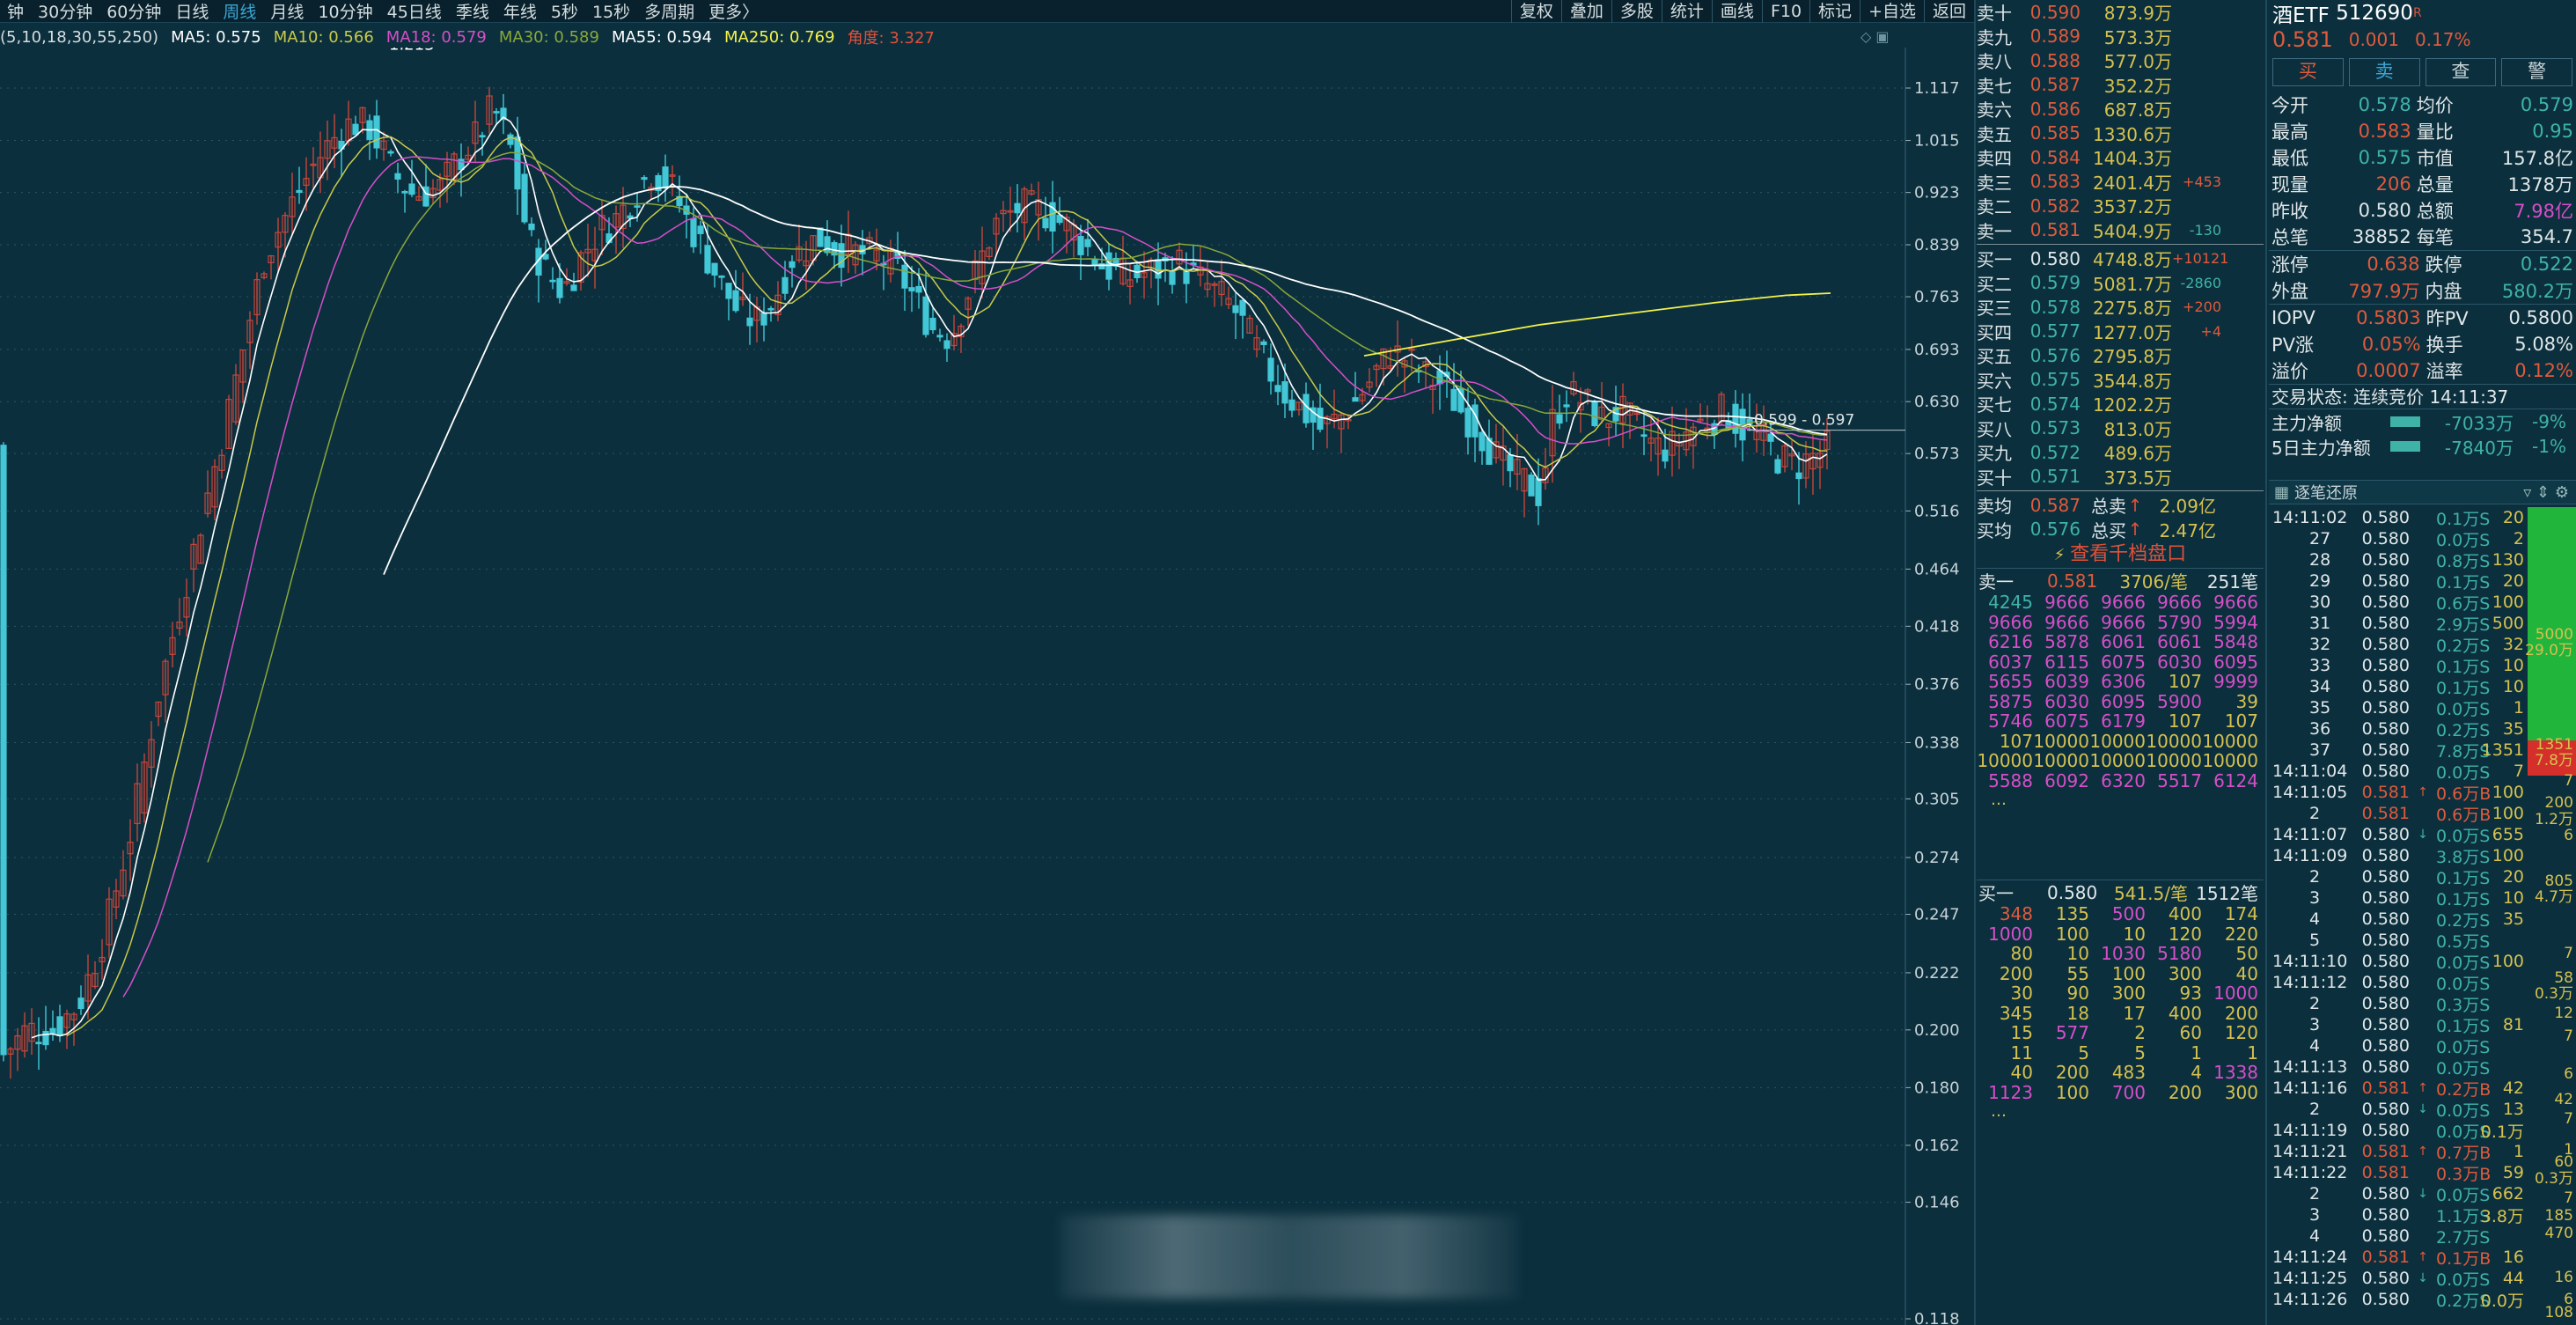  Describe the element at coordinates (2120, 85) in the screenshot. I see `sell-level: 卖七 0.587 352.2万` at that location.